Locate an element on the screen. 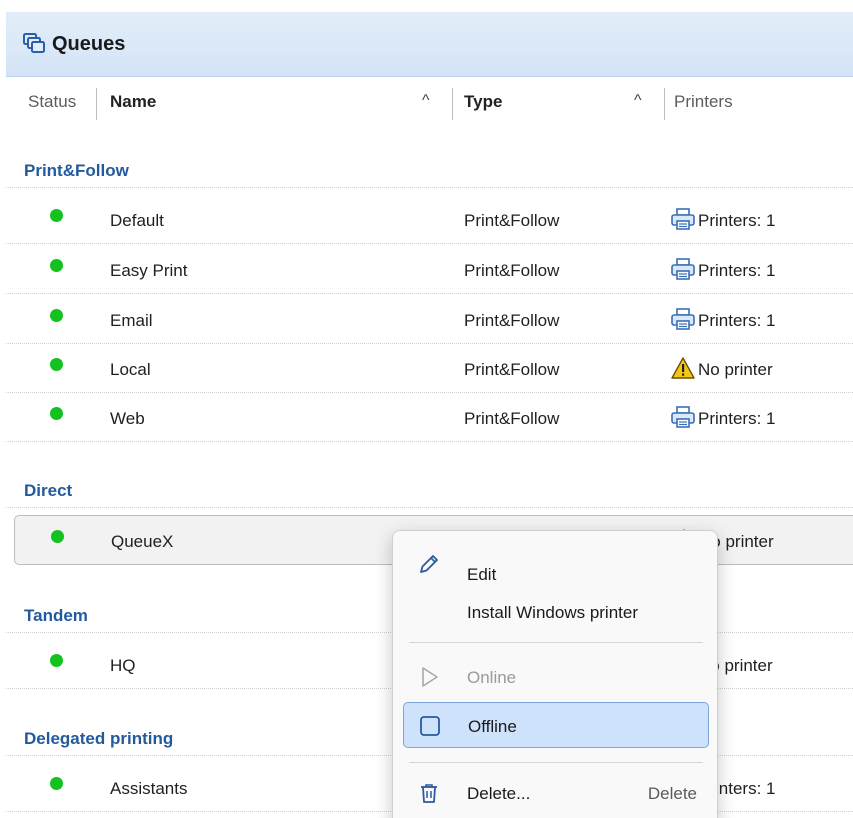 Image resolution: width=853 pixels, height=818 pixels. page-title: Queues is located at coordinates (89, 43).